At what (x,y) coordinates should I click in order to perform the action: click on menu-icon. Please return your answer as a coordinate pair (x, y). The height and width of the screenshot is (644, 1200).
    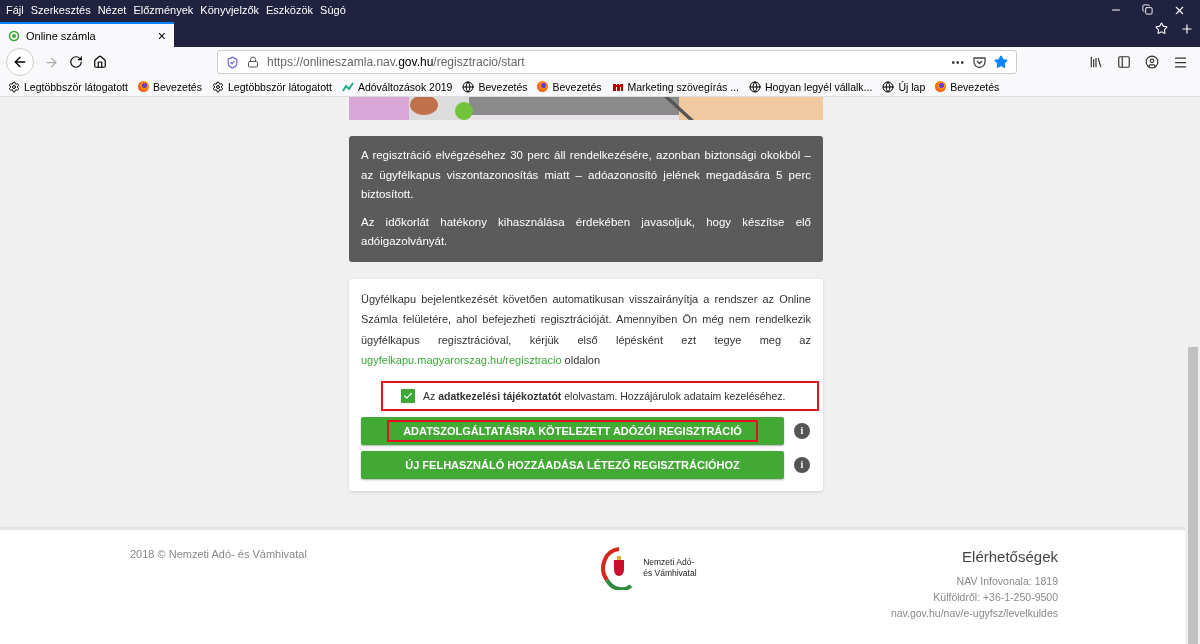
    Looking at the image, I should click on (1180, 62).